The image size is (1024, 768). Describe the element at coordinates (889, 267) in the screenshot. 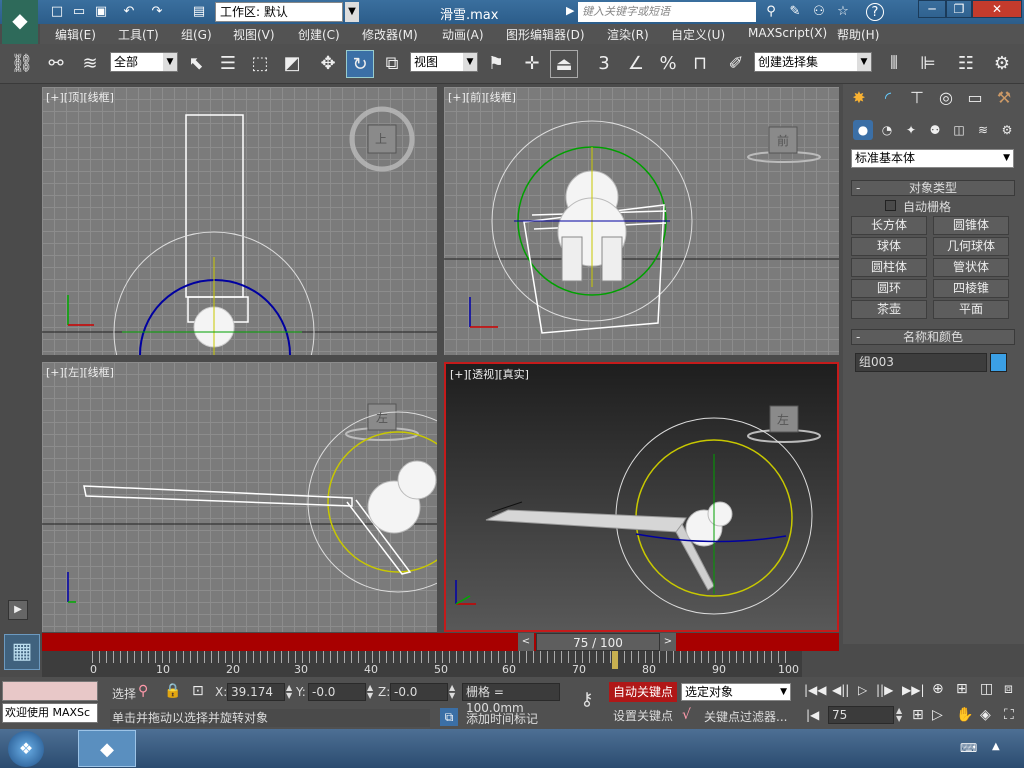

I see `cylinder-button: 圆柱体` at that location.